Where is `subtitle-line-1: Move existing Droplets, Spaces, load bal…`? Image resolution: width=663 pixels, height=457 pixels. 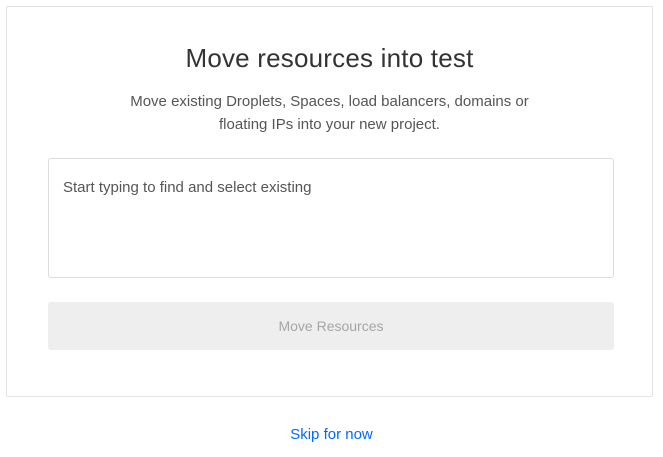
subtitle-line-1: Move existing Droplets, Spaces, load bal… is located at coordinates (329, 101).